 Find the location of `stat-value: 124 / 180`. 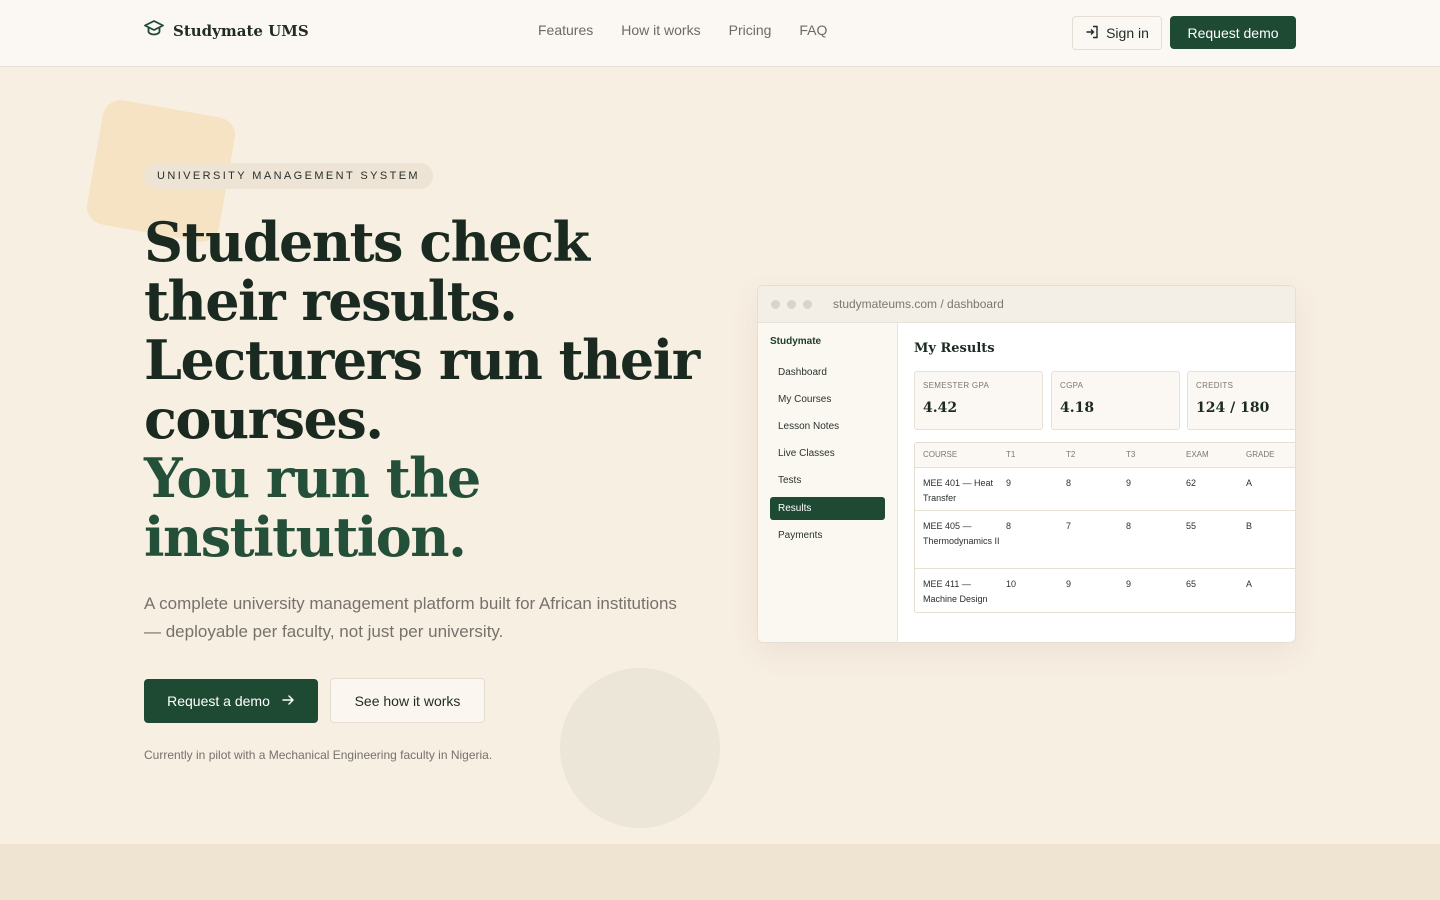

stat-value: 124 / 180 is located at coordinates (1233, 408).